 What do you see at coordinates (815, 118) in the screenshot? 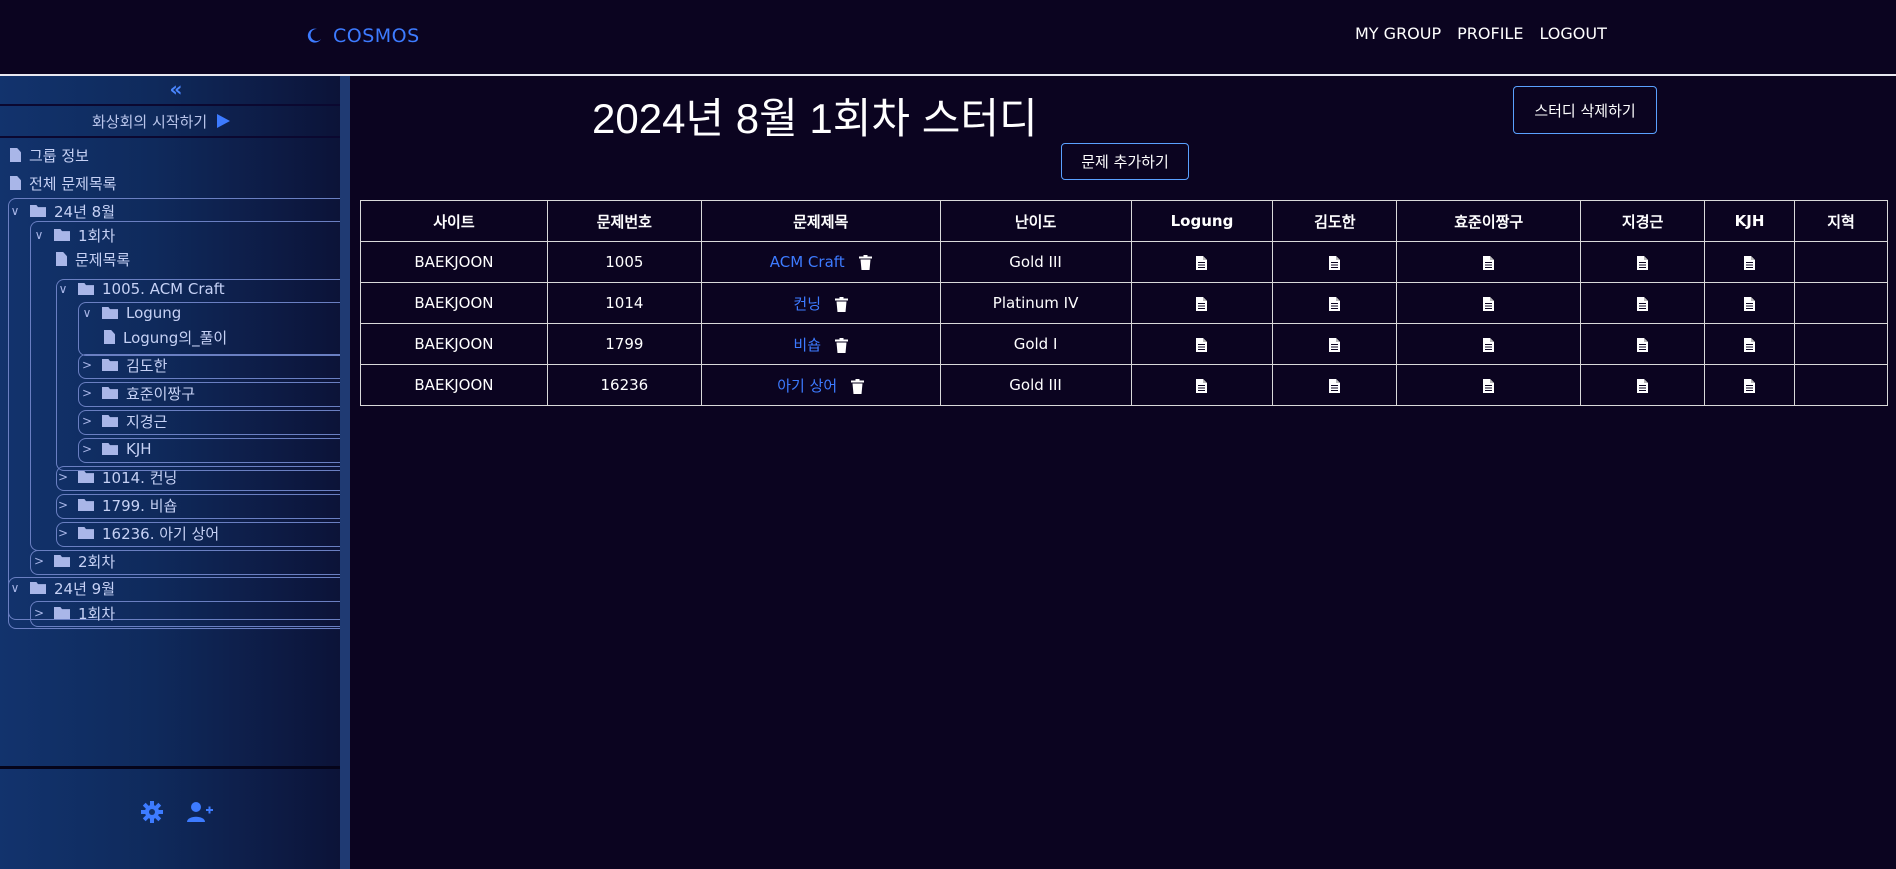
I see `page-title: 2024년 8월 1회차 스터디` at bounding box center [815, 118].